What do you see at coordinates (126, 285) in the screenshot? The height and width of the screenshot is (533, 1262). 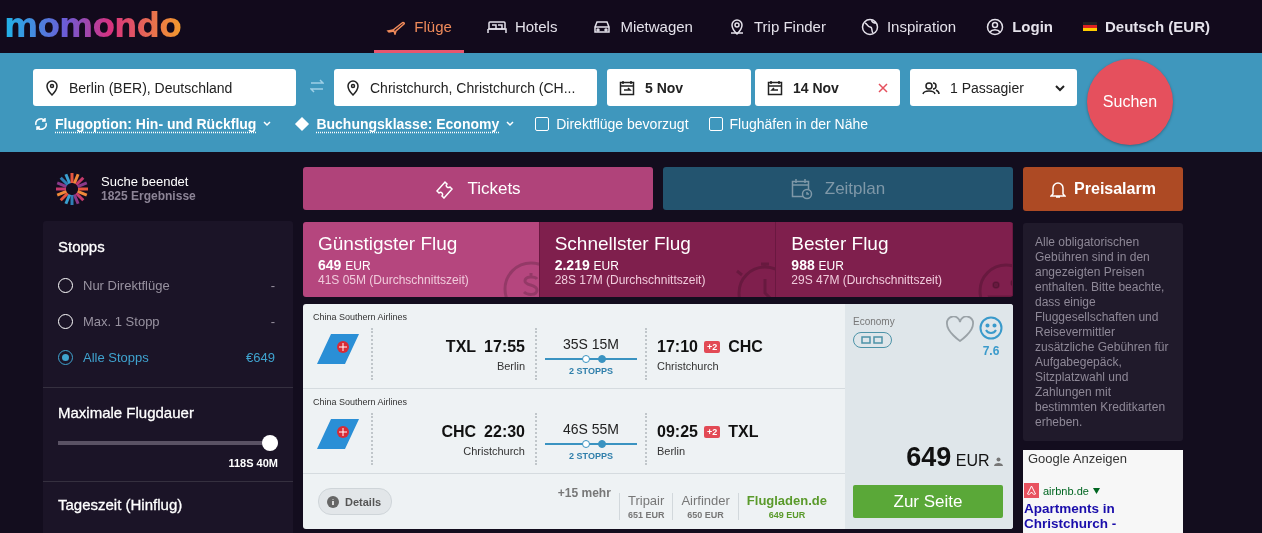 I see `radio-label: Nur Direktflüge` at bounding box center [126, 285].